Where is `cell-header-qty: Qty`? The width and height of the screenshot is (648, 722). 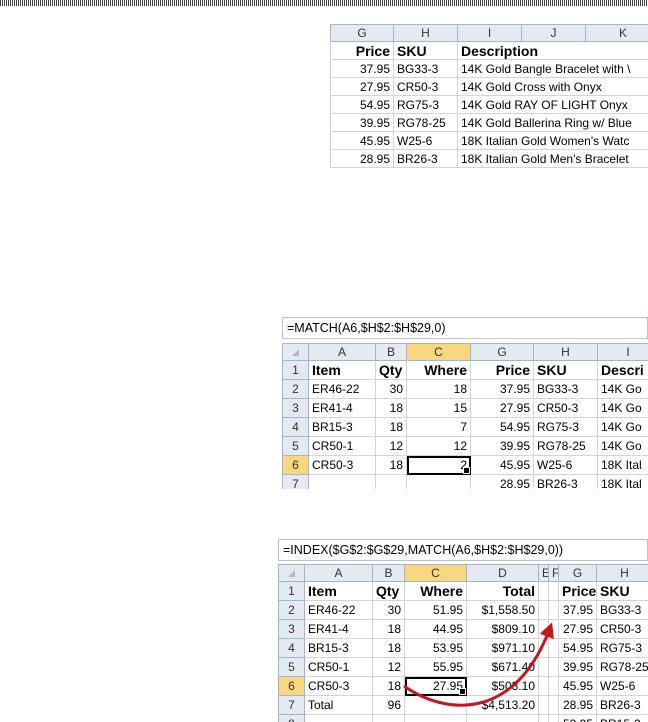
cell-header-qty: Qty is located at coordinates (391, 370).